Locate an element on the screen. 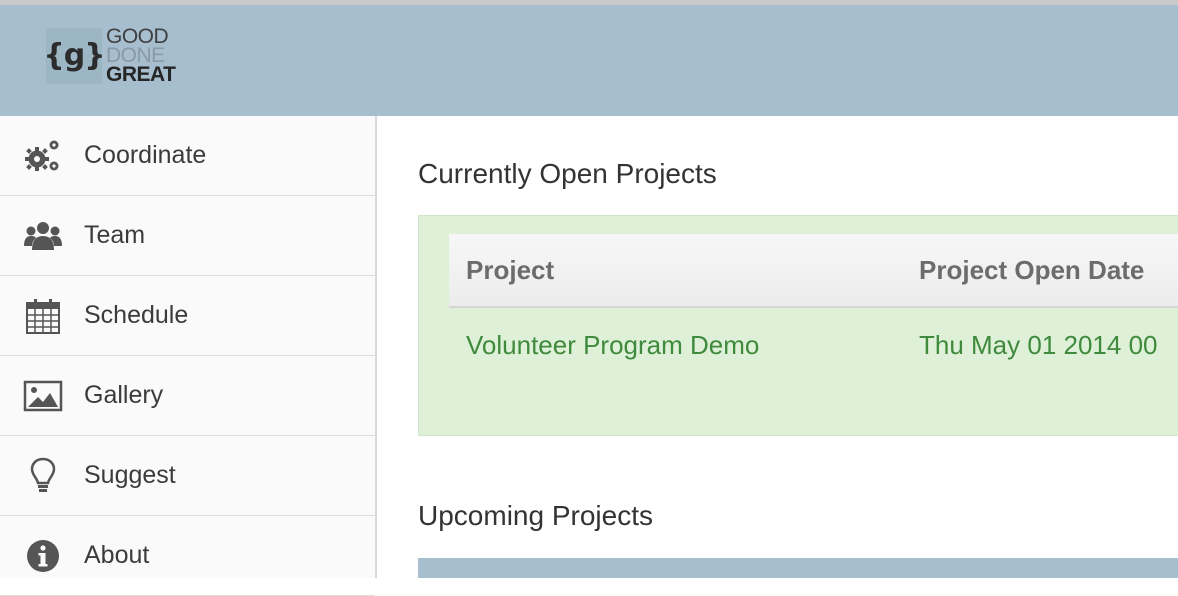 The image size is (1178, 596). table-header-row: Project Project Open Date is located at coordinates (813, 271).